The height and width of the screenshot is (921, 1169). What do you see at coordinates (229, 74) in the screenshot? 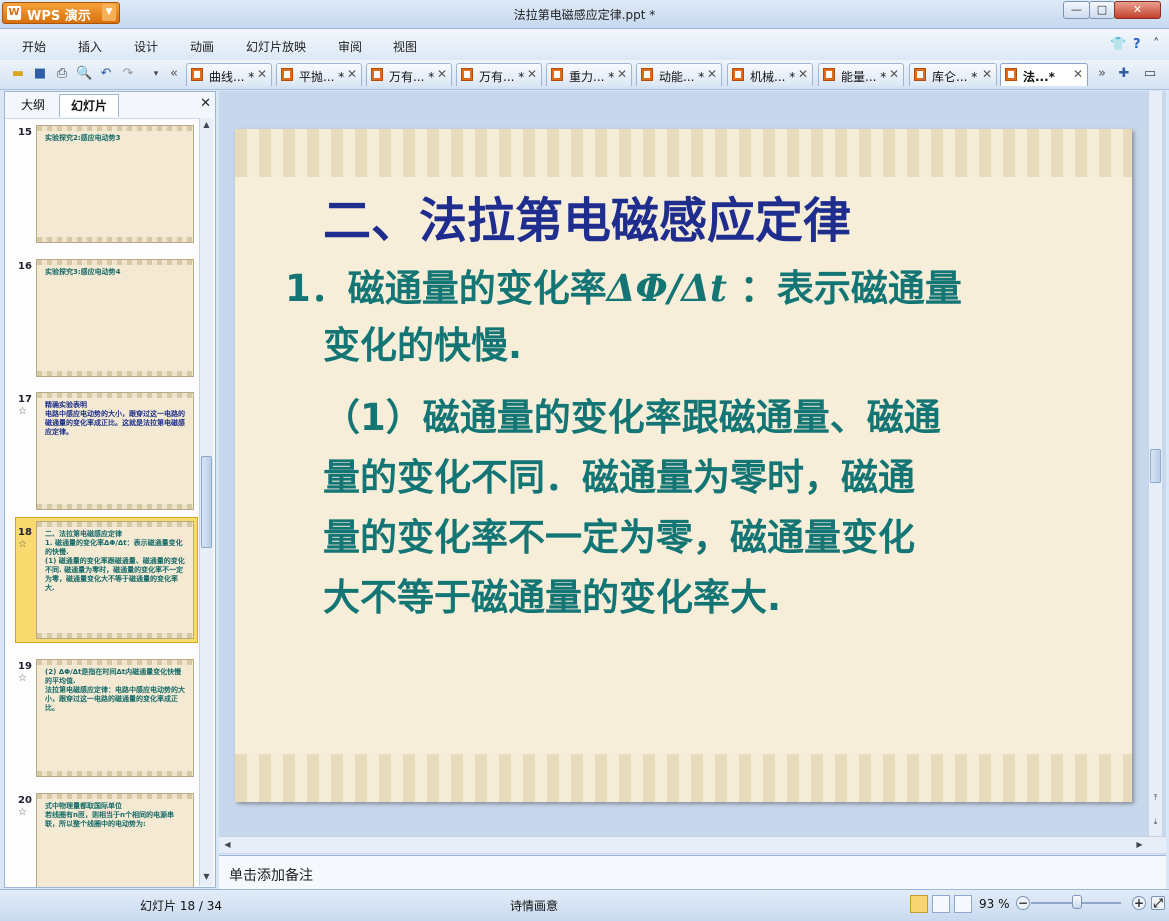
I see `doc-tab: 曲线... * ✕` at bounding box center [229, 74].